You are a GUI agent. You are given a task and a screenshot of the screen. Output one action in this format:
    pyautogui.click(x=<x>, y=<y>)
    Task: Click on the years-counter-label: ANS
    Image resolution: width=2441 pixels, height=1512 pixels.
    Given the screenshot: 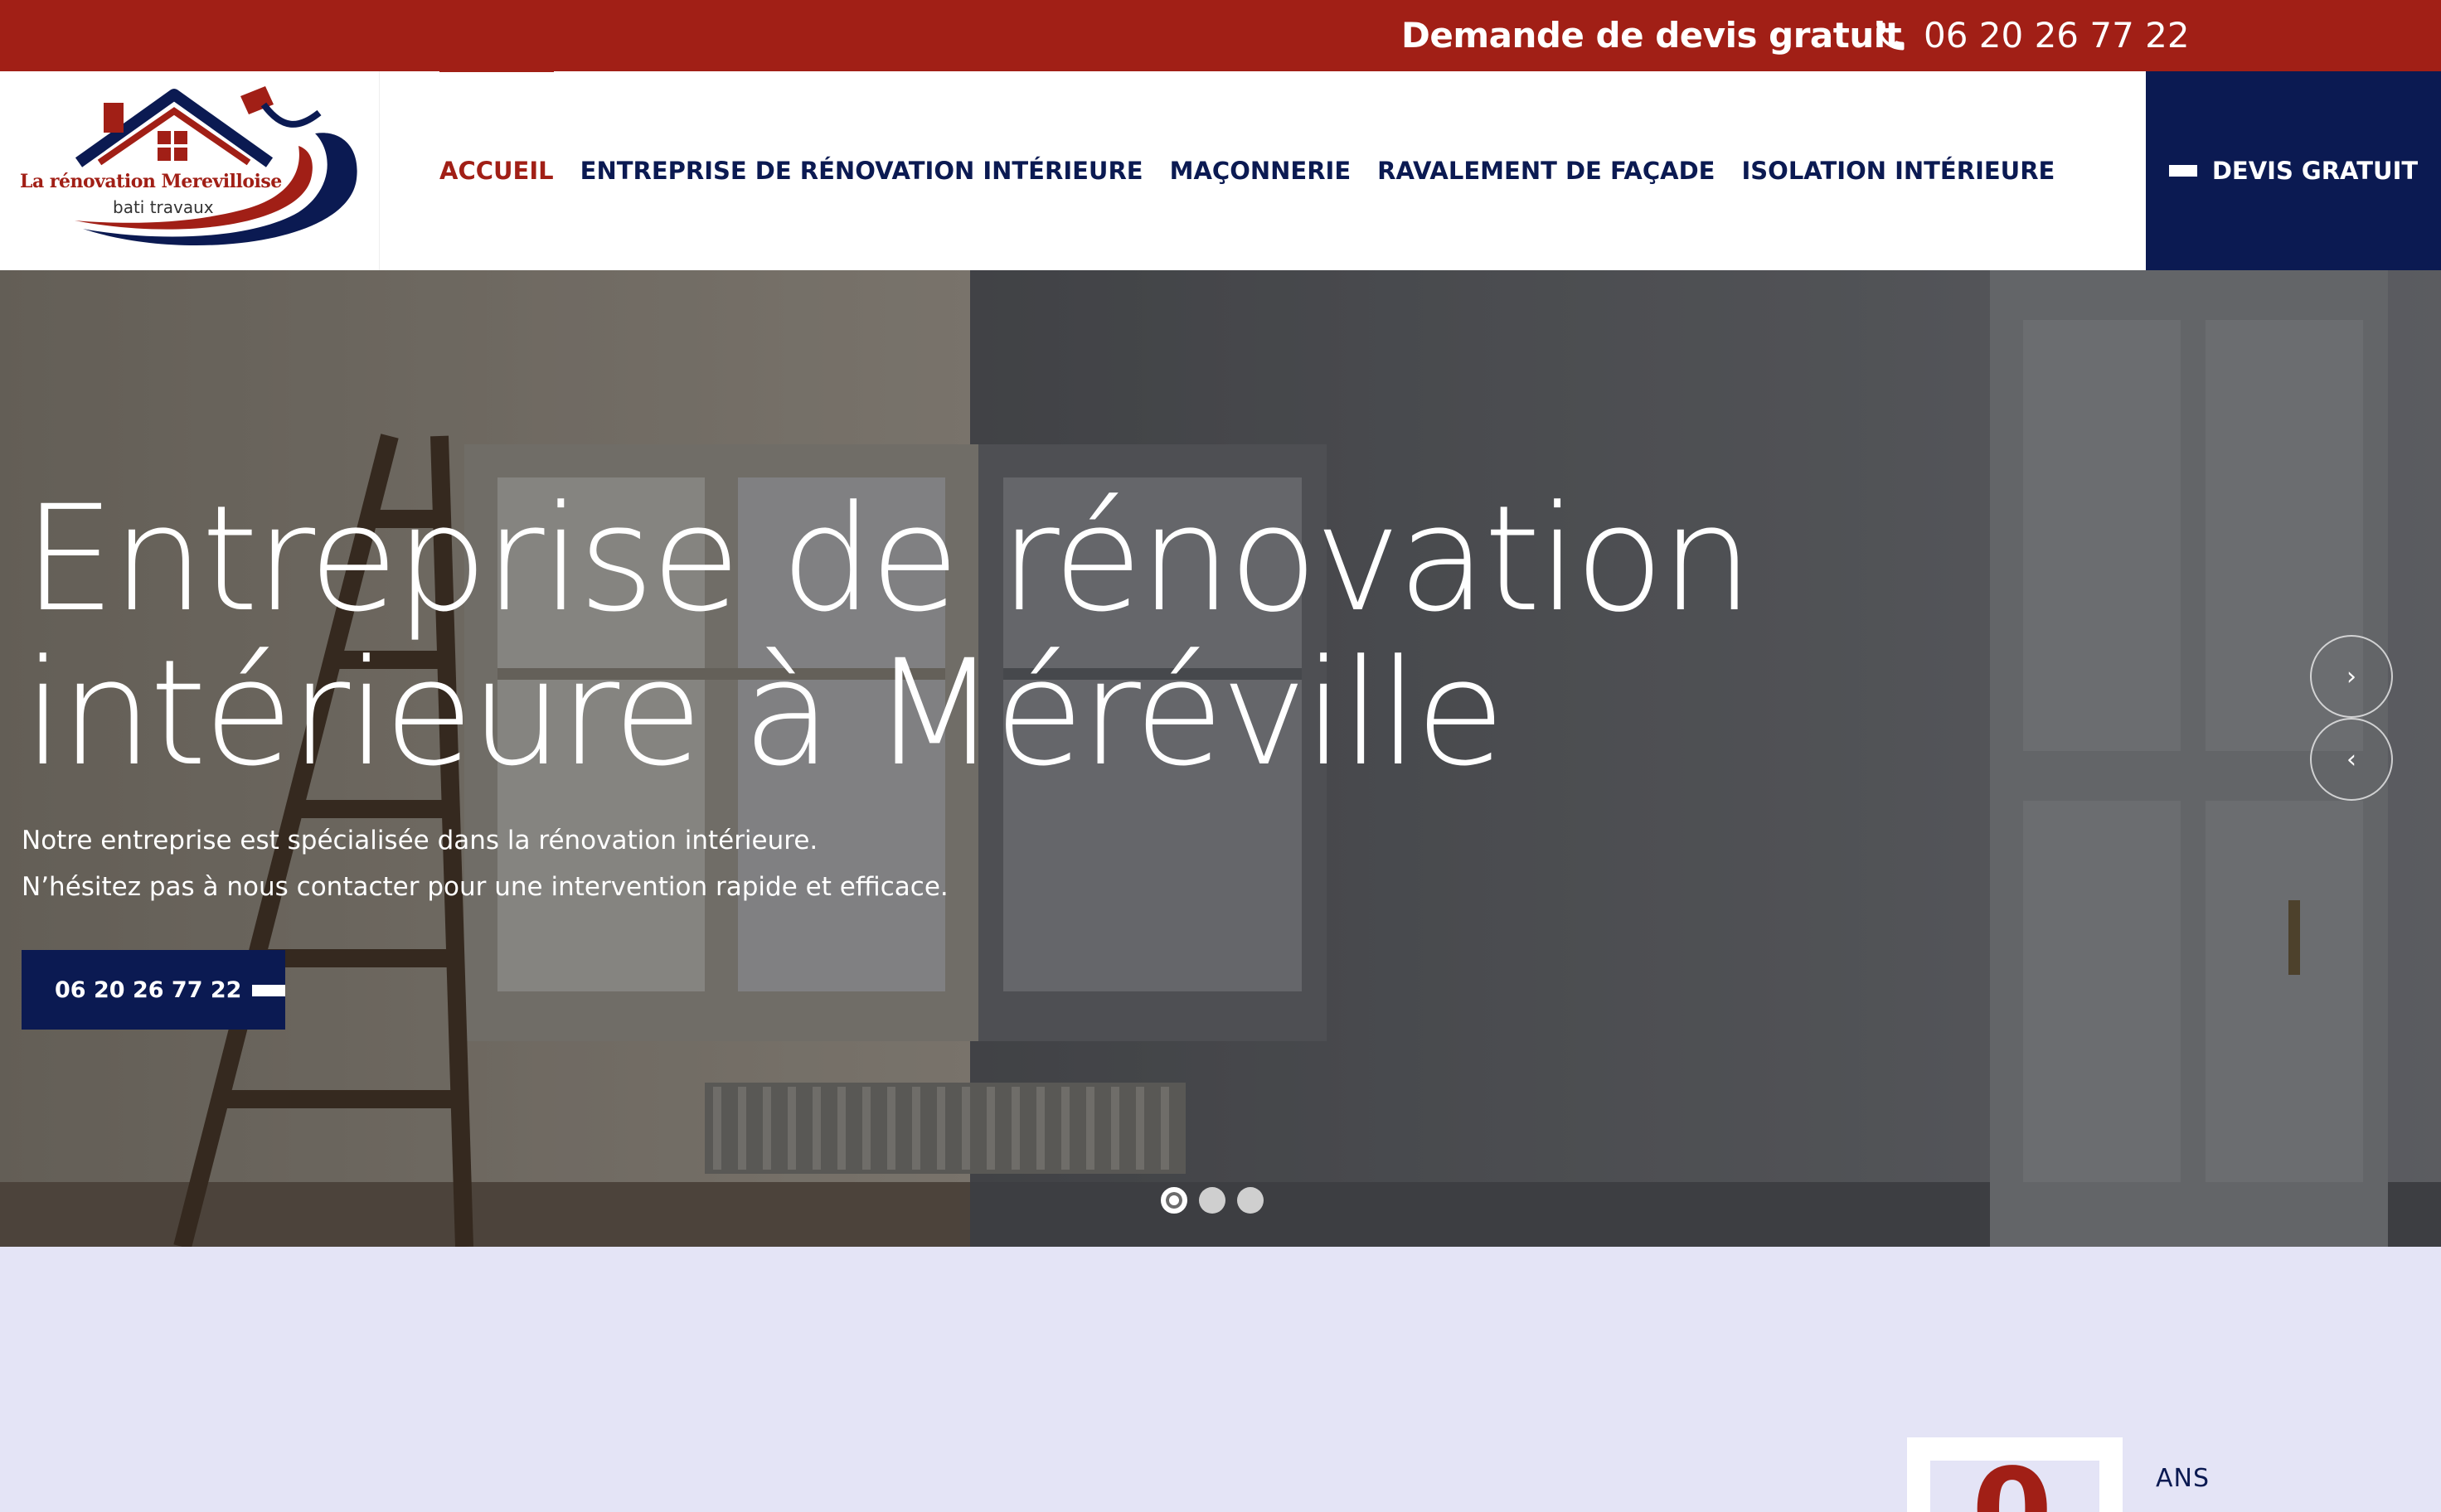 What is the action you would take?
    pyautogui.click(x=2183, y=1478)
    